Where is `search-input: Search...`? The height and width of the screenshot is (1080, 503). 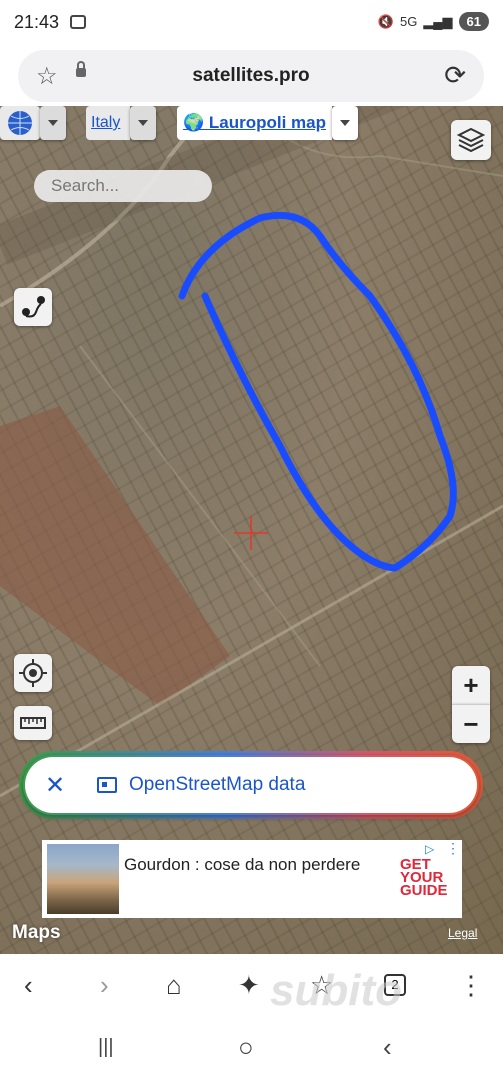 search-input: Search... is located at coordinates (123, 186).